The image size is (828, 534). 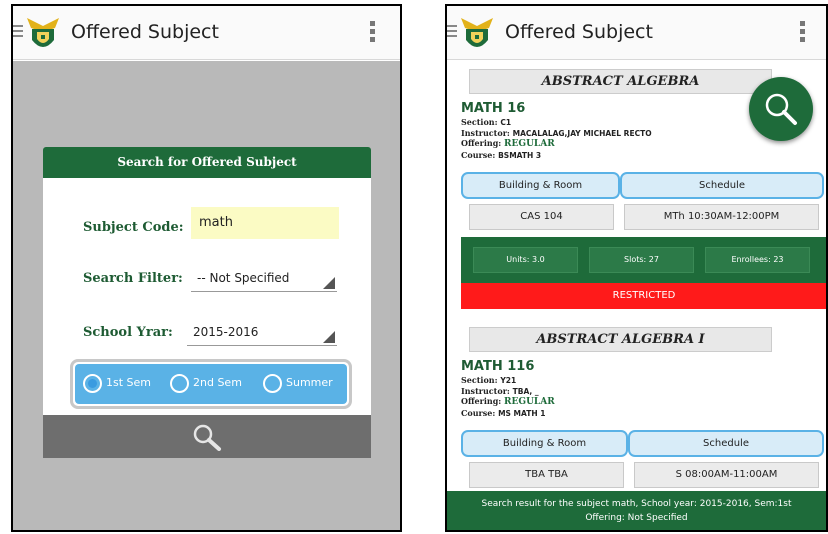 I want to click on room-value: TBA TBA, so click(x=546, y=475).